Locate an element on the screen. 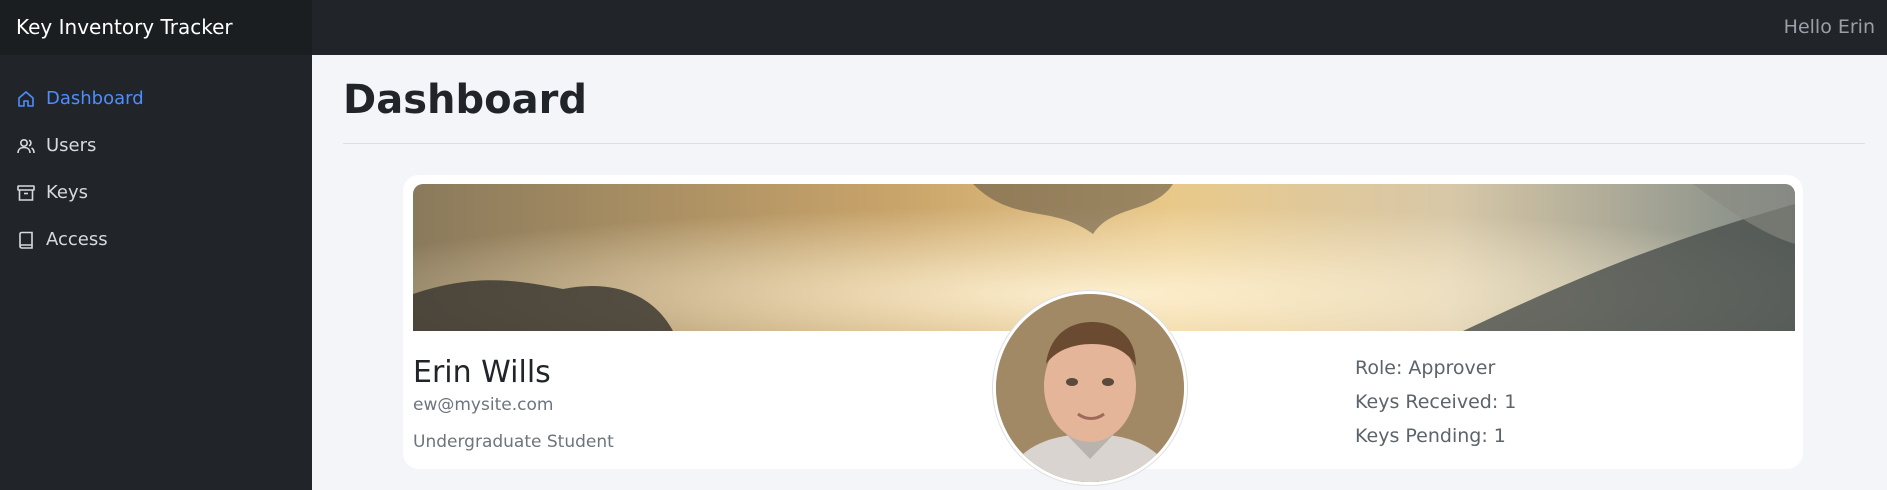 The width and height of the screenshot is (1887, 490). role-stat: Role: Approver is located at coordinates (1425, 368).